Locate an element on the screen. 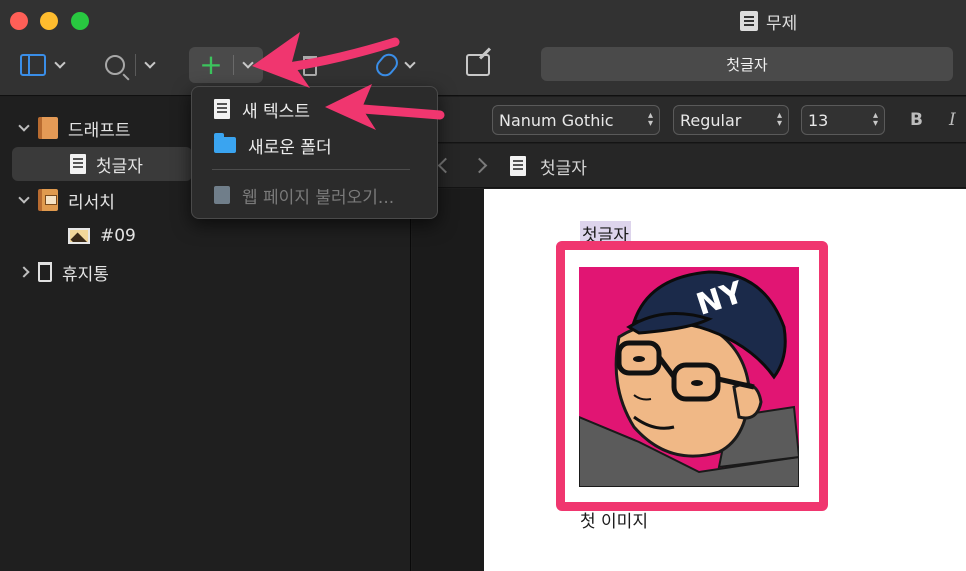 The image size is (966, 571). italic-button: I is located at coordinates (952, 120).